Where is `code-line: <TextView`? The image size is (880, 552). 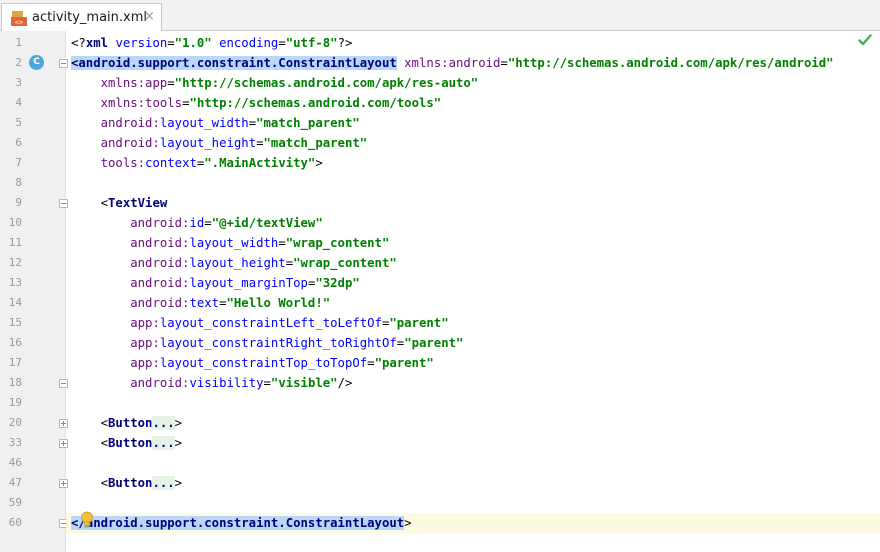
code-line: <TextView is located at coordinates (473, 203).